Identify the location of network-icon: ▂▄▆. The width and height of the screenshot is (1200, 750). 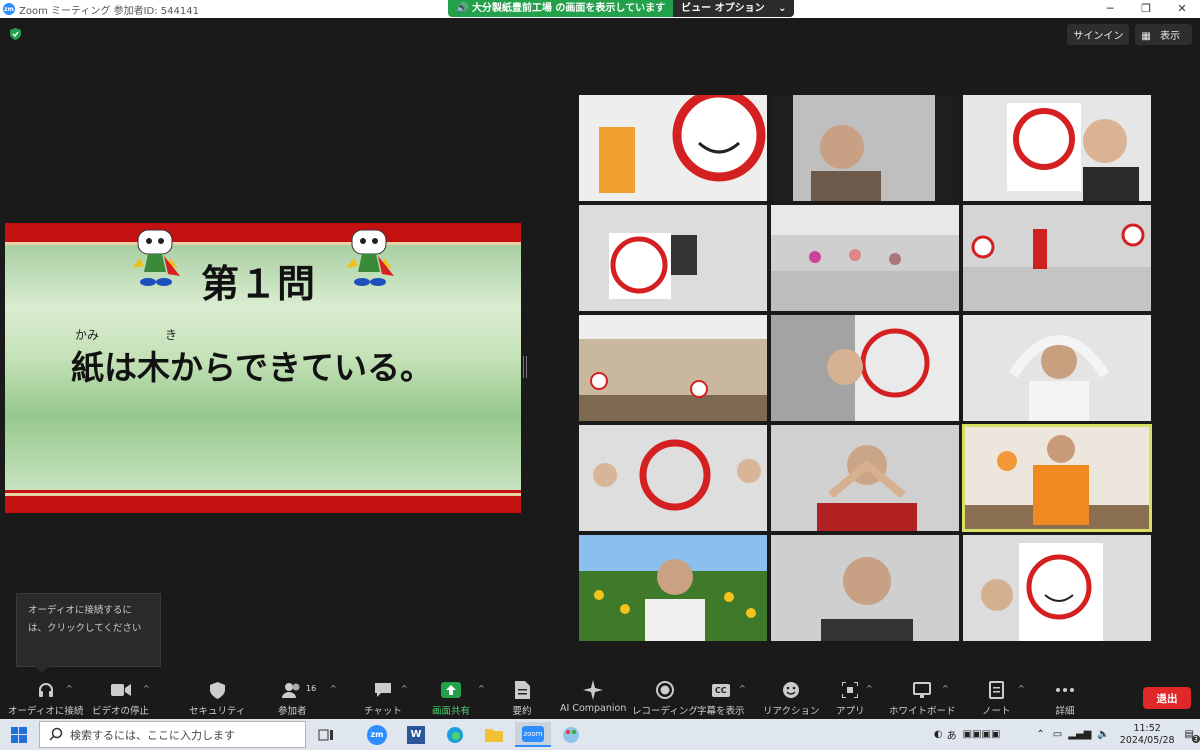
(1079, 734).